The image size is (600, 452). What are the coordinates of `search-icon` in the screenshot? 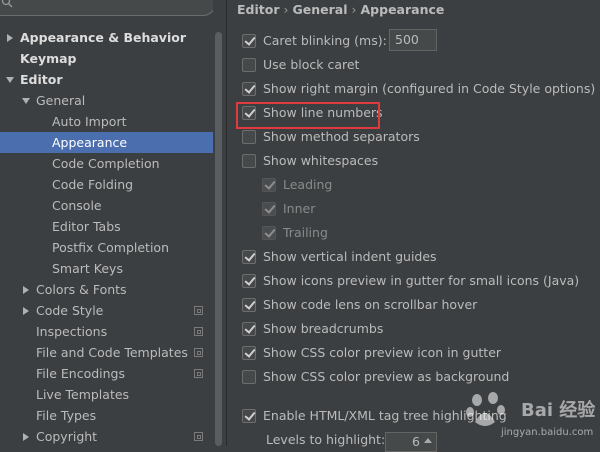 It's located at (7, 5).